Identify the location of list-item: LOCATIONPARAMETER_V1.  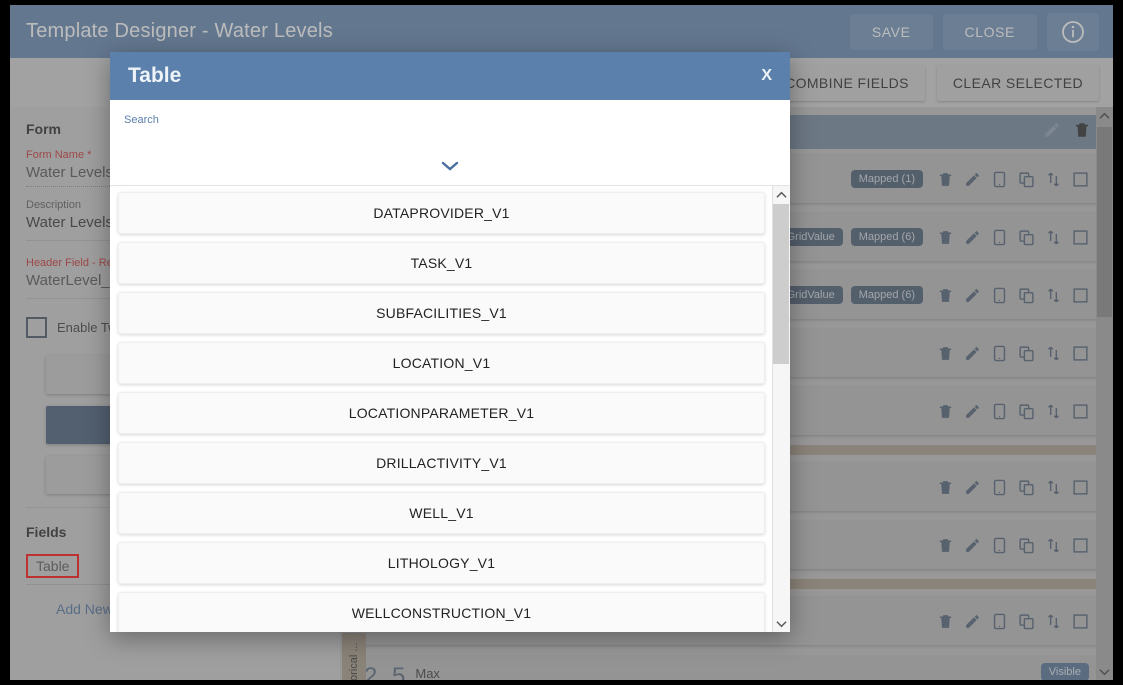
(441, 413).